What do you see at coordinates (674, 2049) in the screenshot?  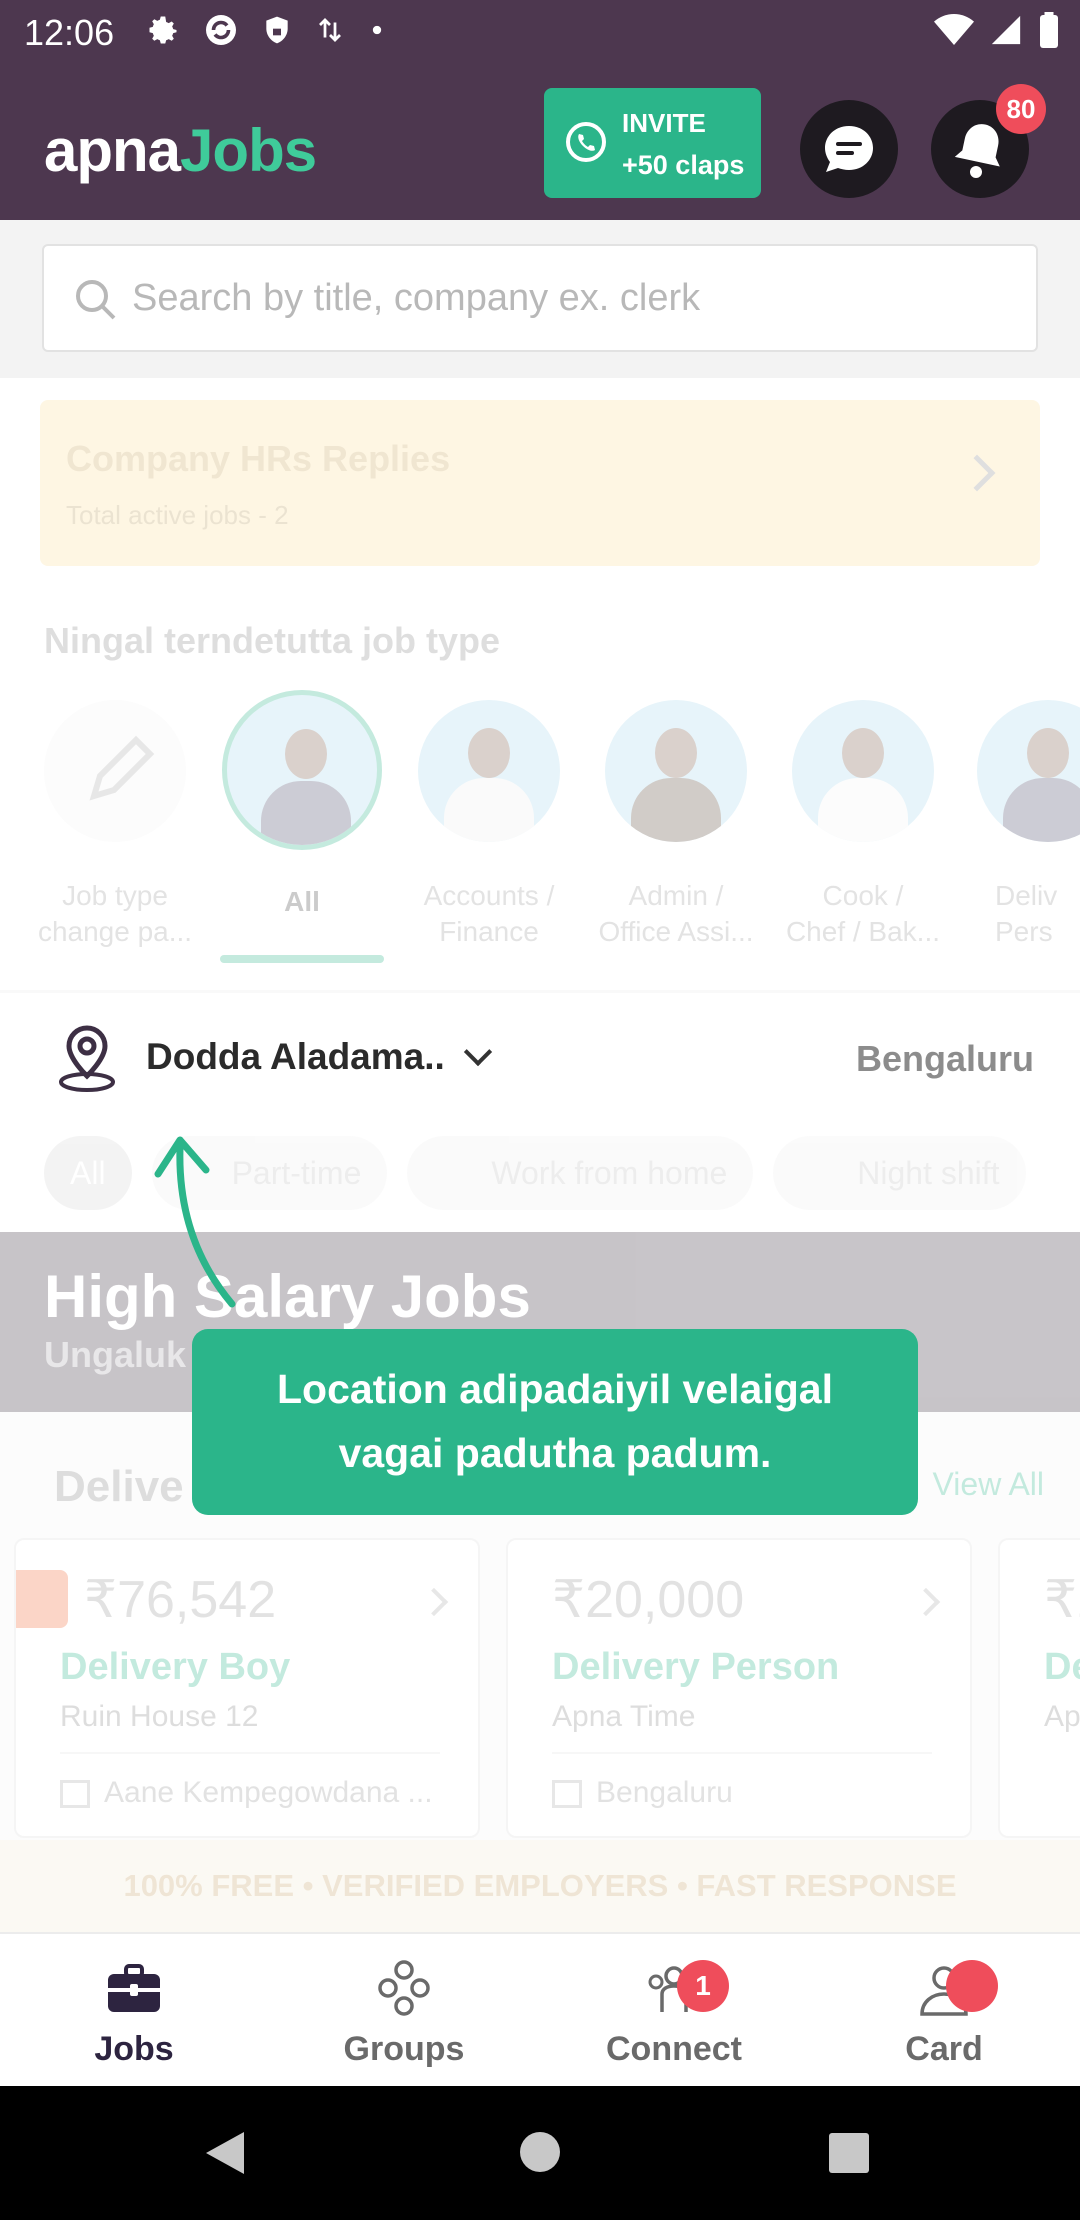 I see `nav-connect-label: Connect` at bounding box center [674, 2049].